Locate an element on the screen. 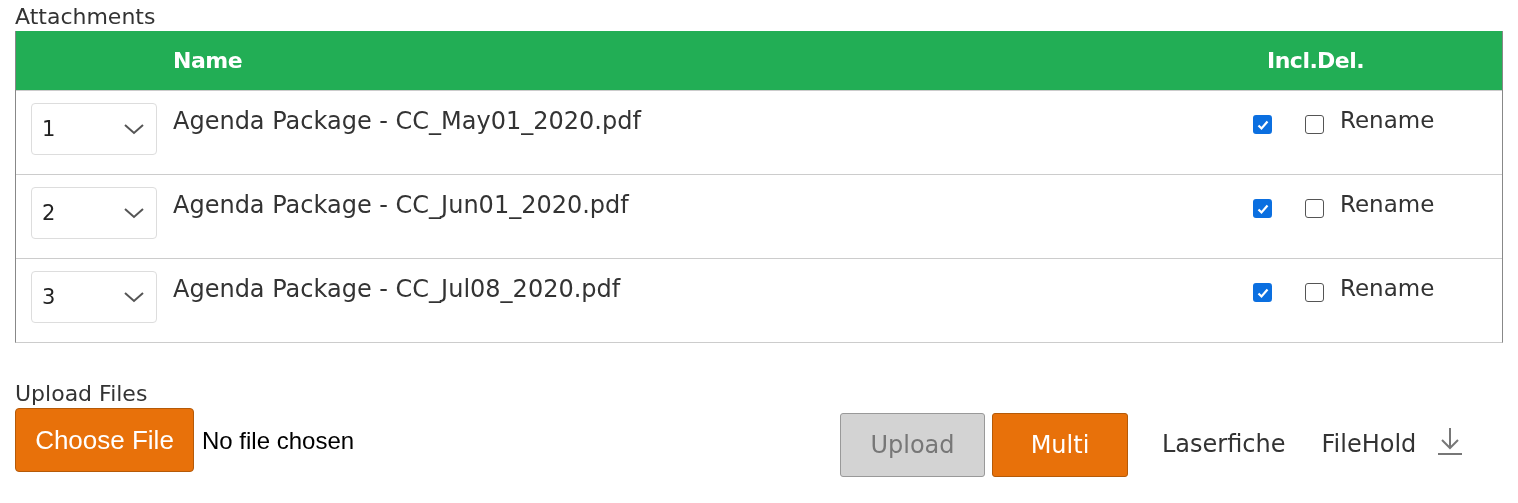 This screenshot has width=1518, height=503. section-title: Attachments is located at coordinates (85, 16).